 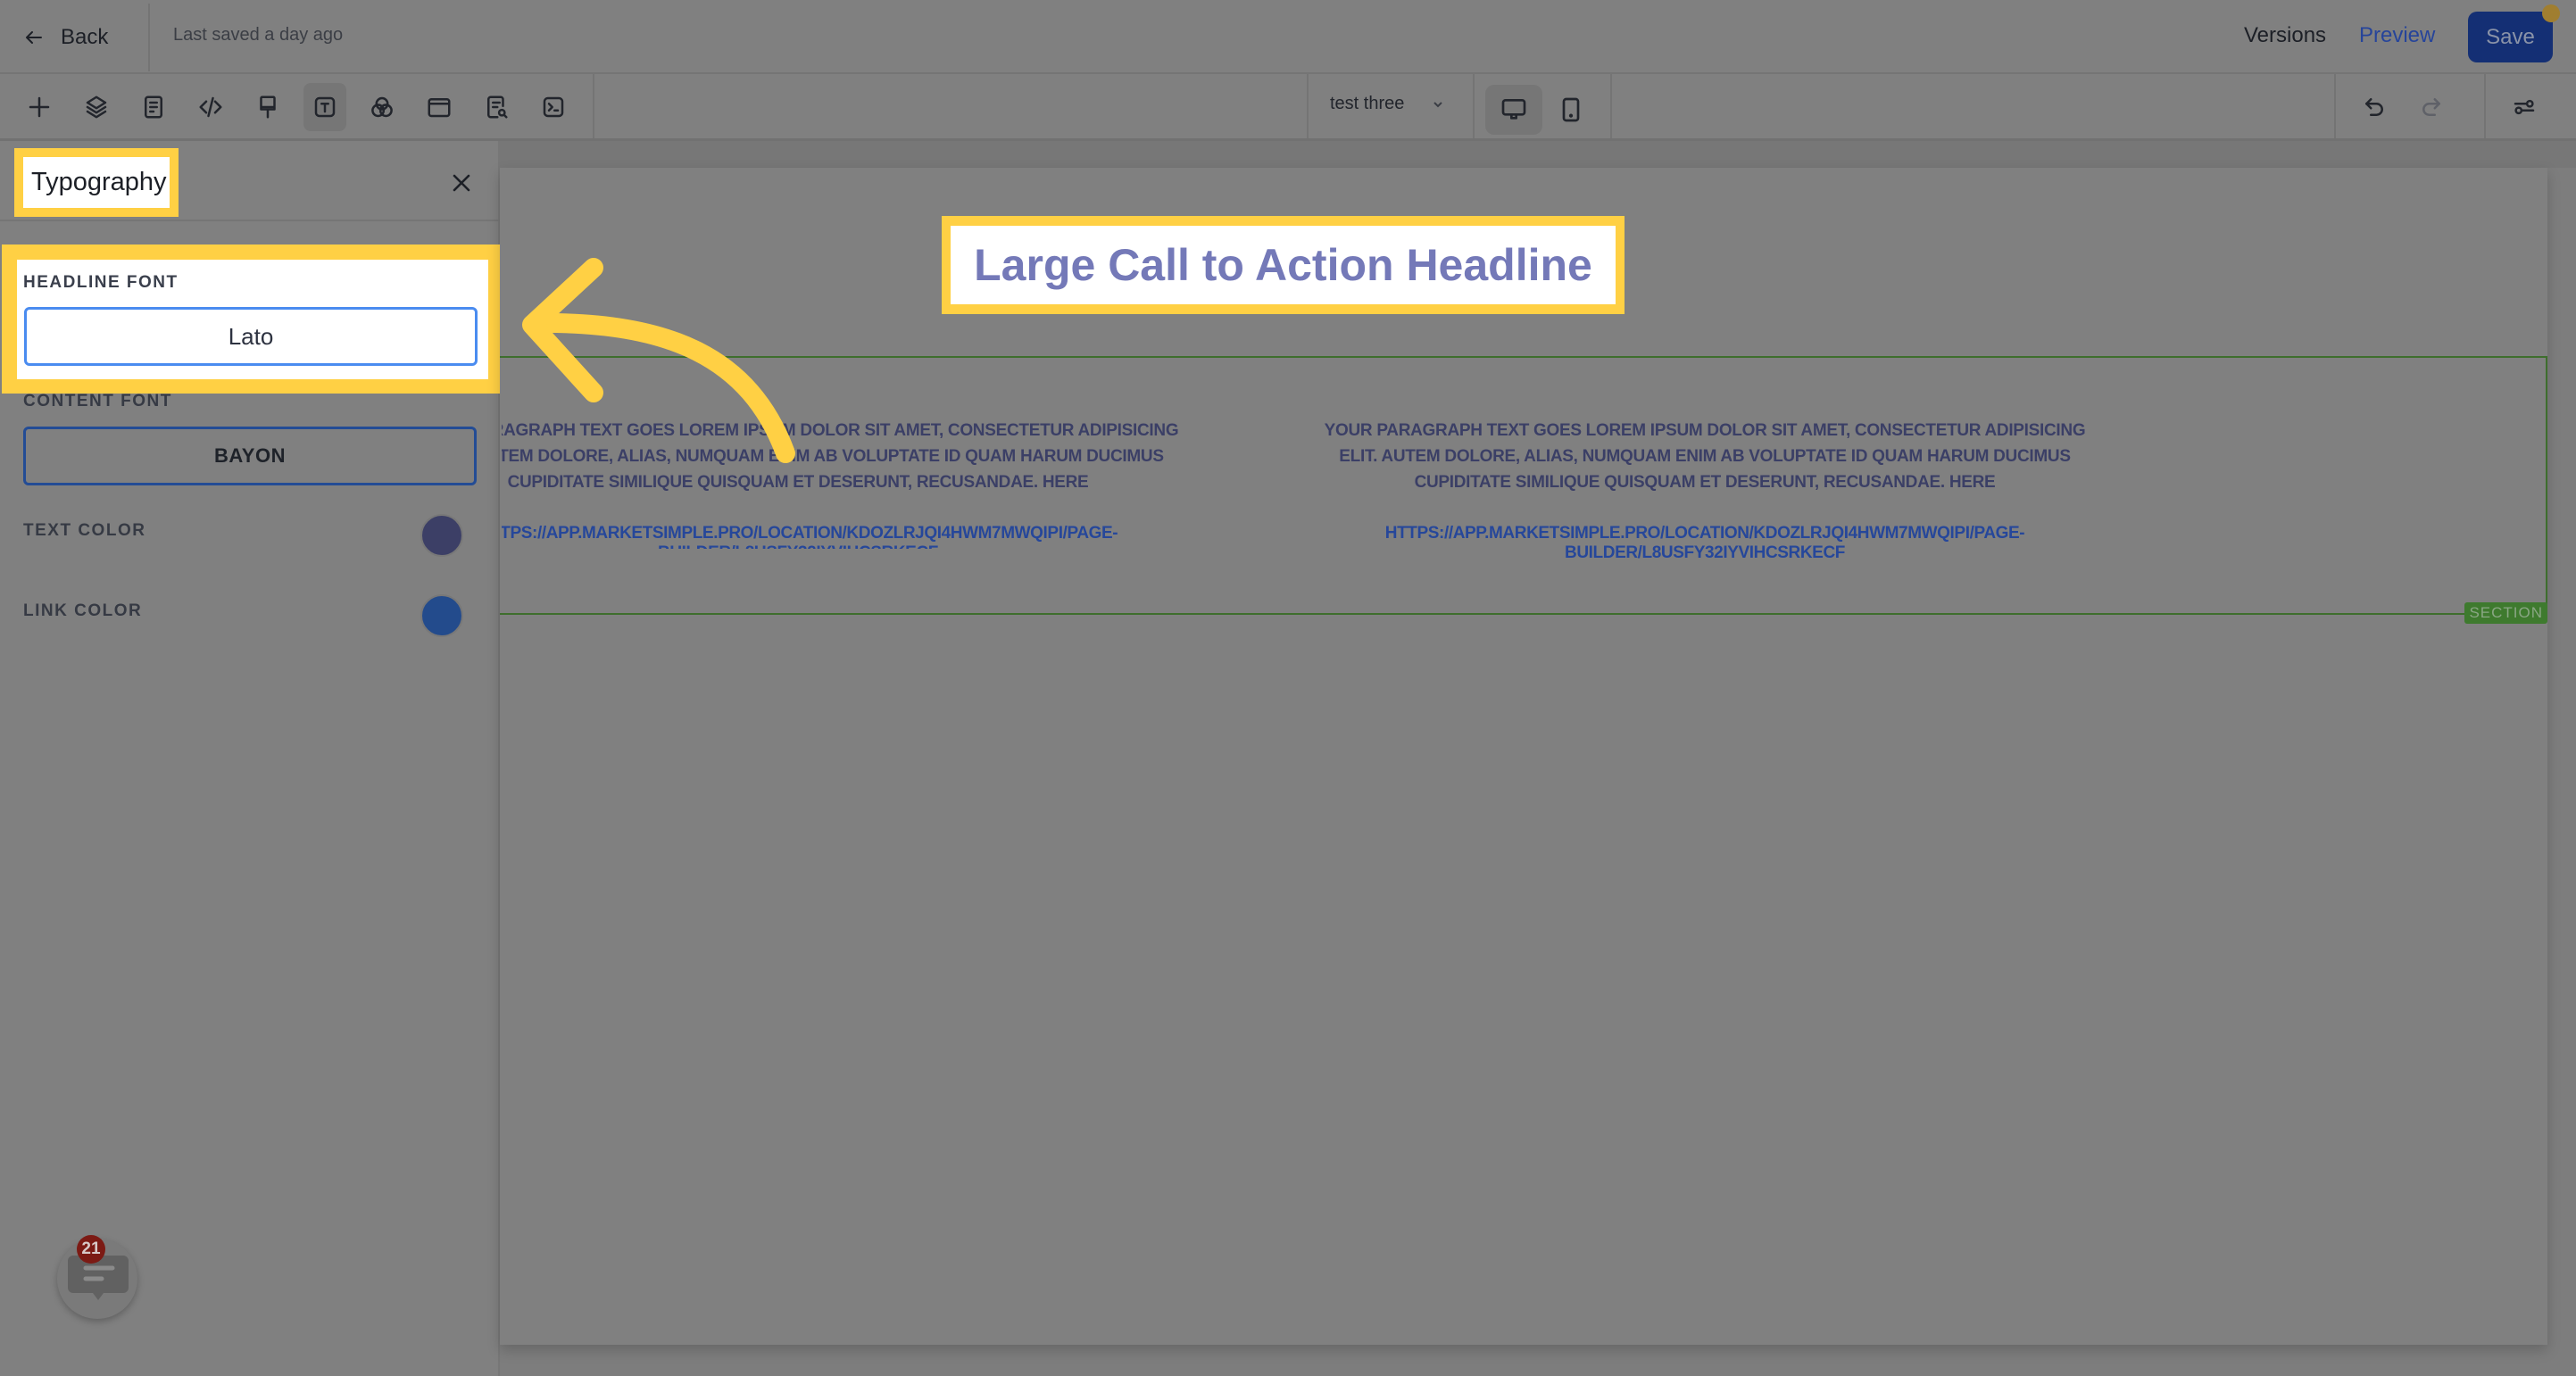 I want to click on typography-button, so click(x=325, y=107).